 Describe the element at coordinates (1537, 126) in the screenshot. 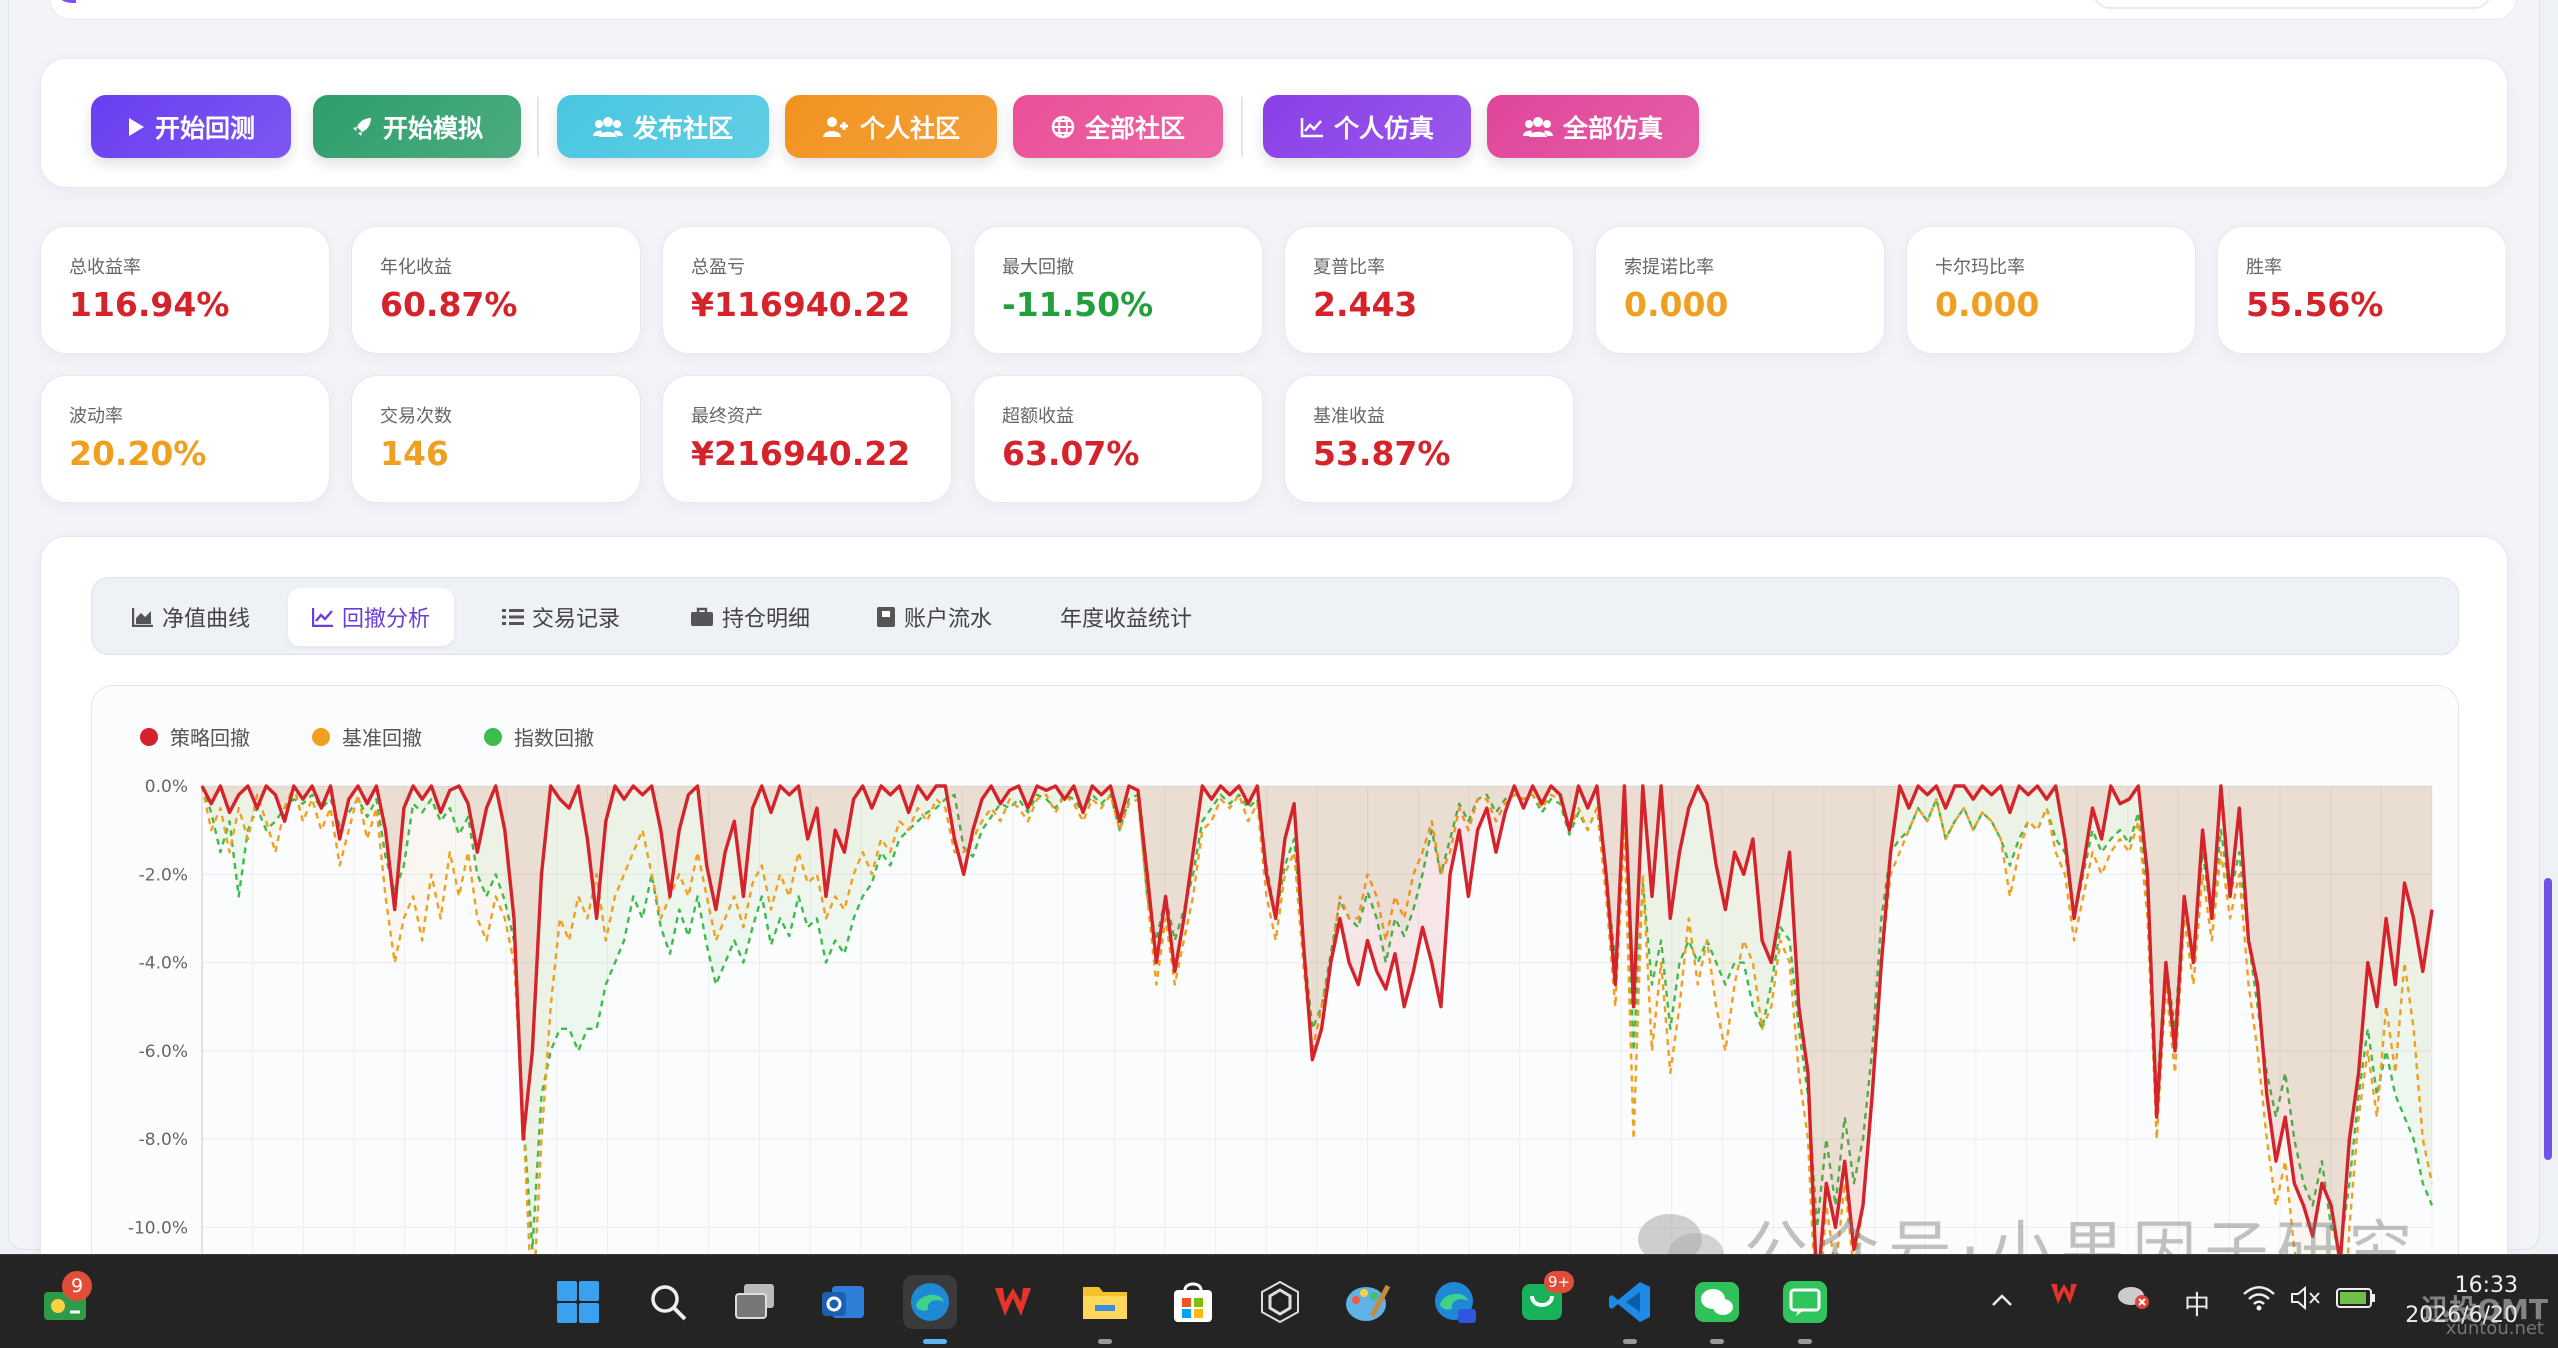

I see `users-icon` at that location.